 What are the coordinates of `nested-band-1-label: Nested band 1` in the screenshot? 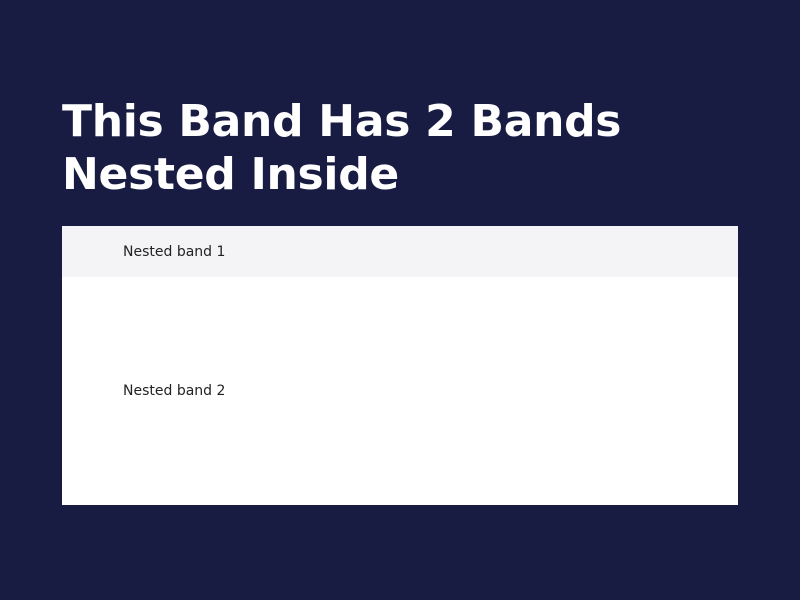 It's located at (174, 251).